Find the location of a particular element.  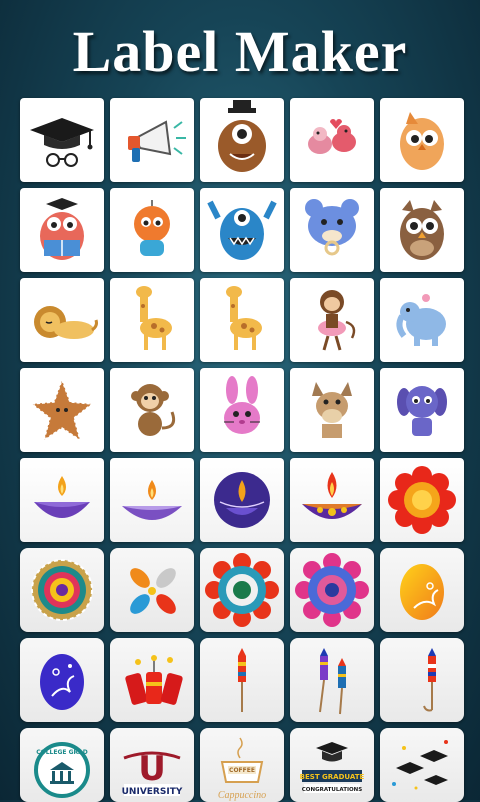

coffee-label: COFFEE is located at coordinates (242, 770).